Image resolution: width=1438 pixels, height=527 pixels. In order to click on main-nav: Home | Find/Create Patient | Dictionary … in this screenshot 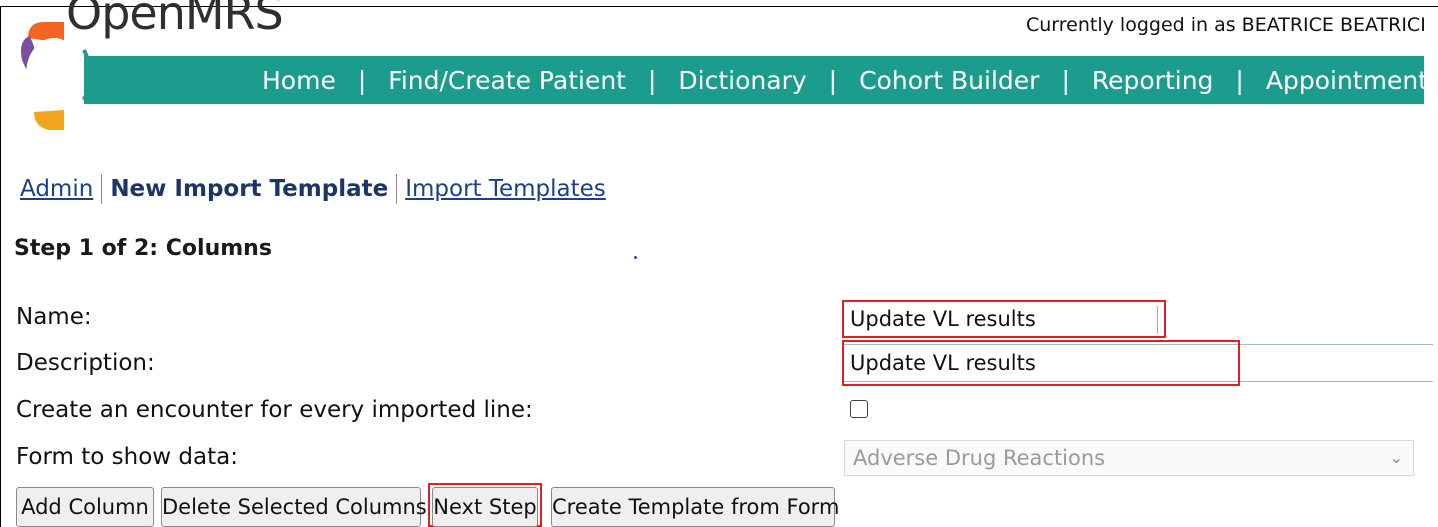, I will do `click(848, 80)`.